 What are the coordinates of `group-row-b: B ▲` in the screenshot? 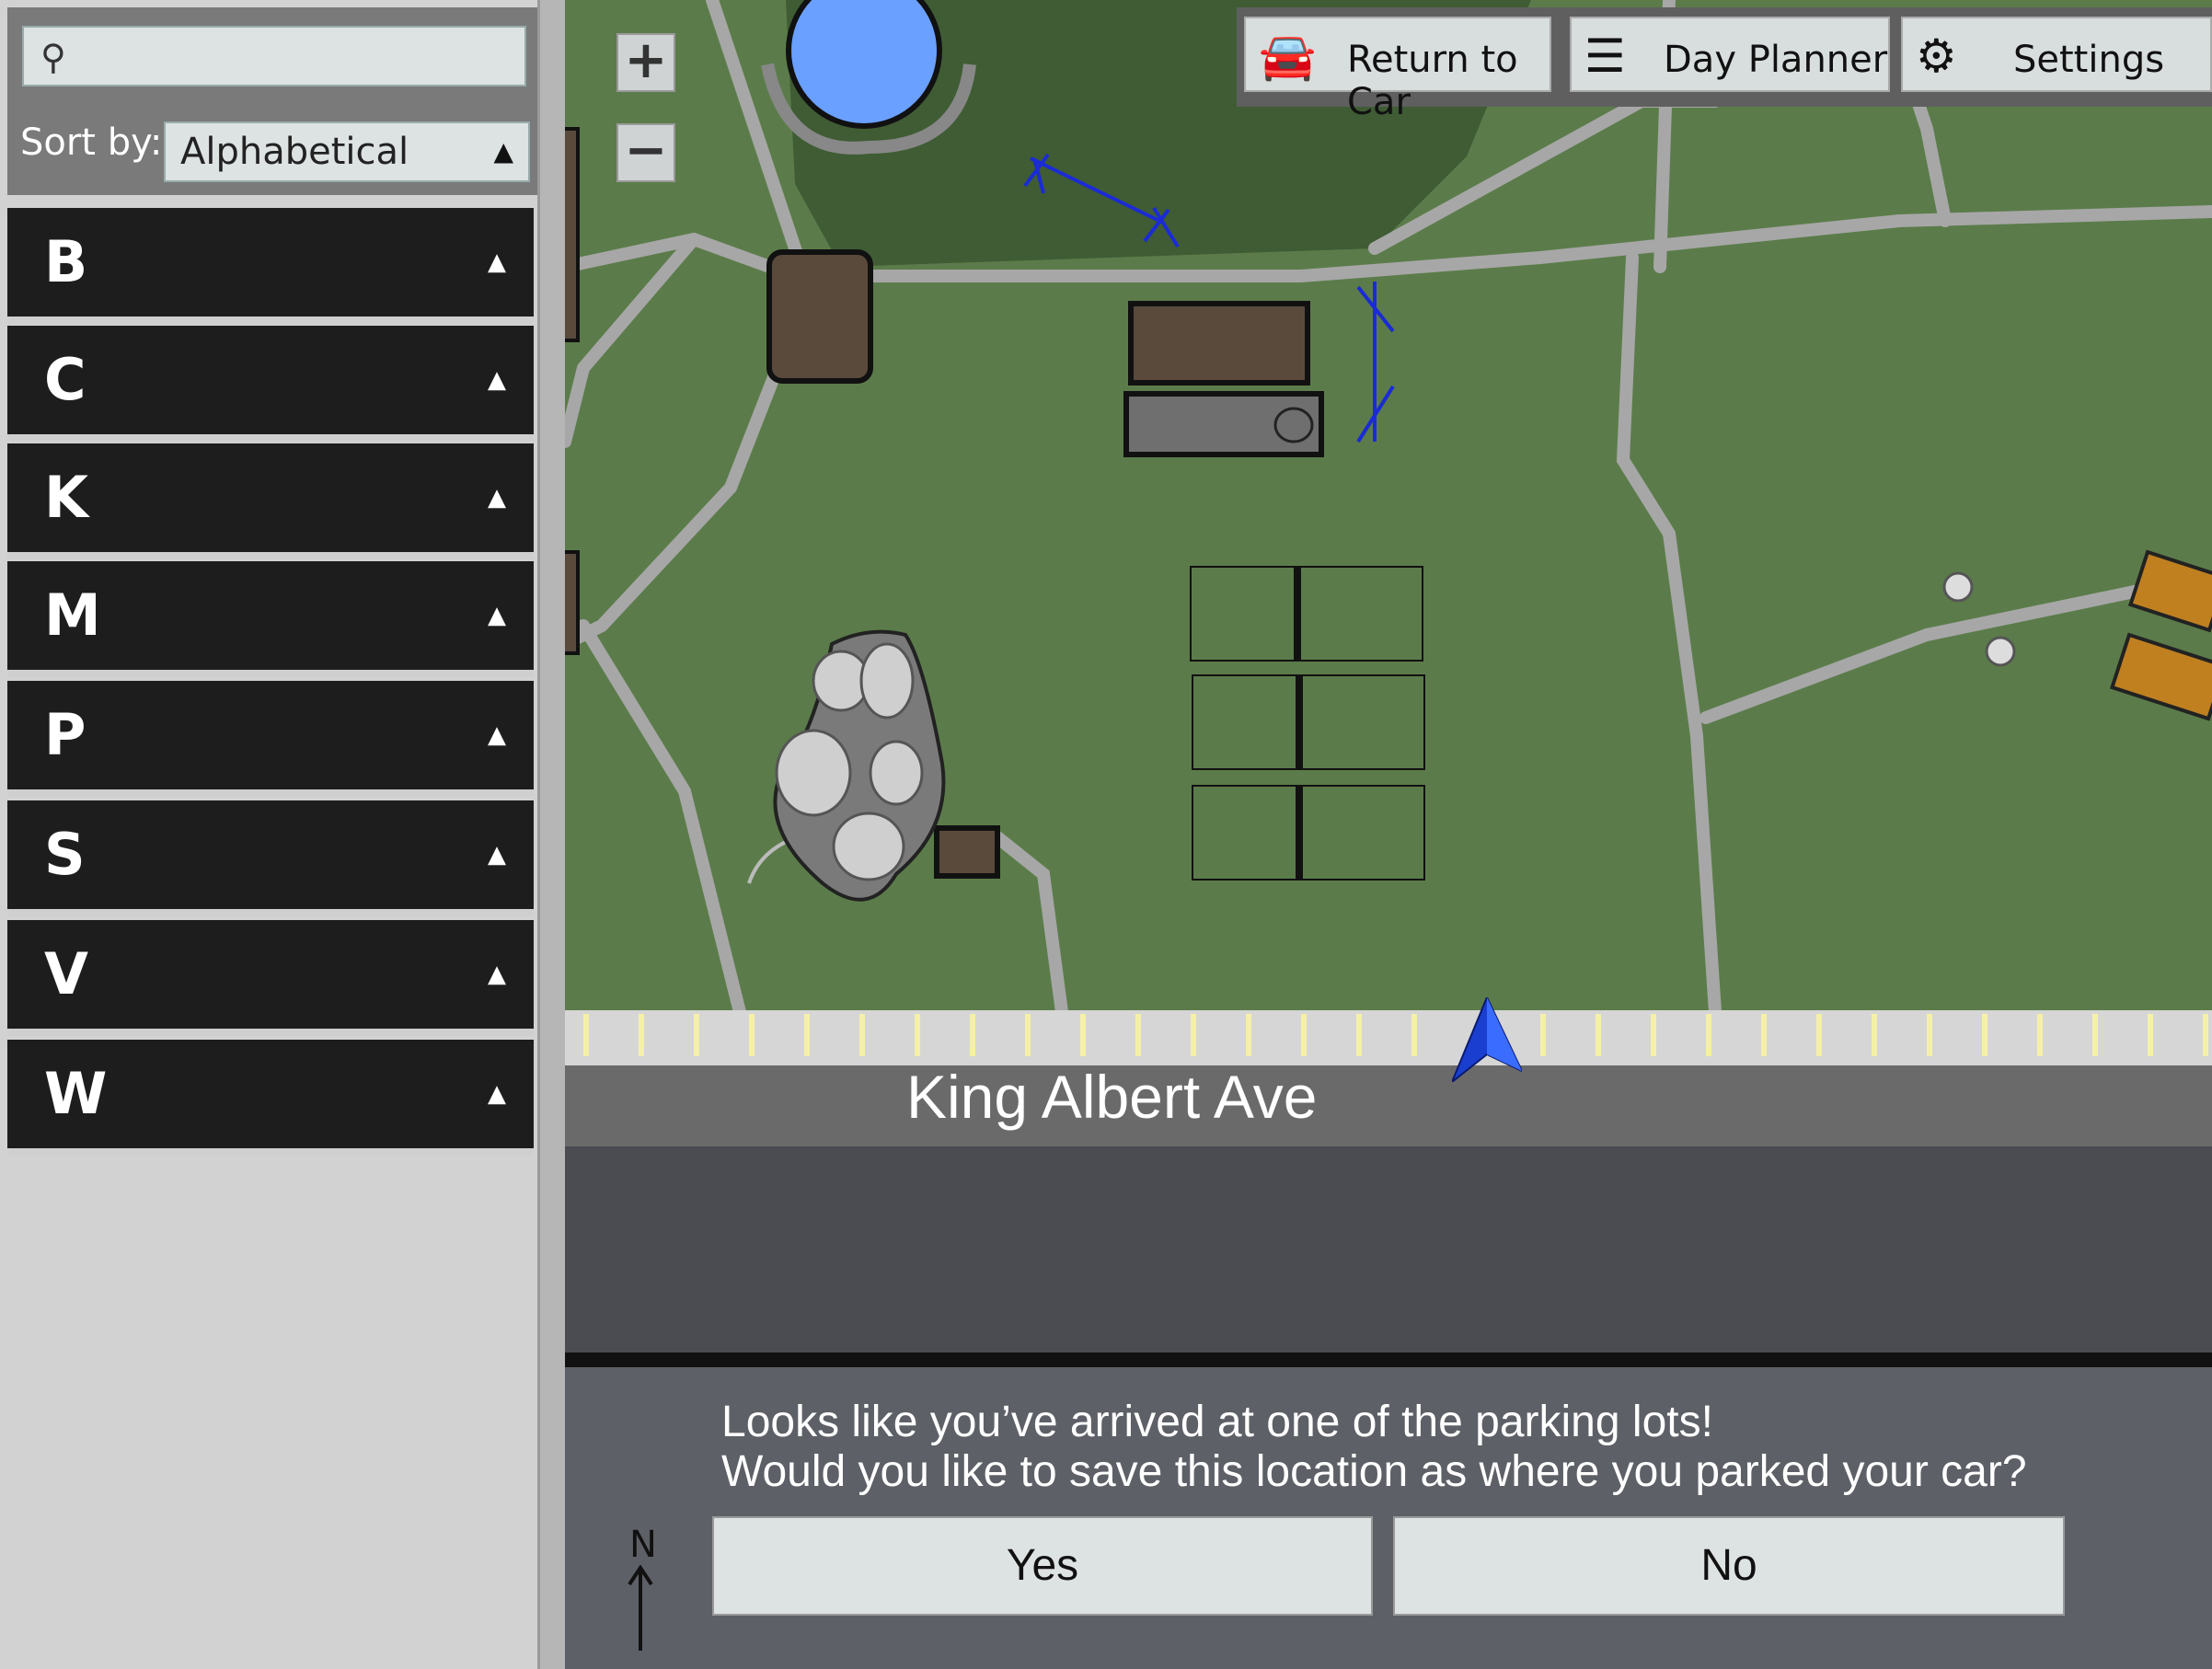 It's located at (270, 266).